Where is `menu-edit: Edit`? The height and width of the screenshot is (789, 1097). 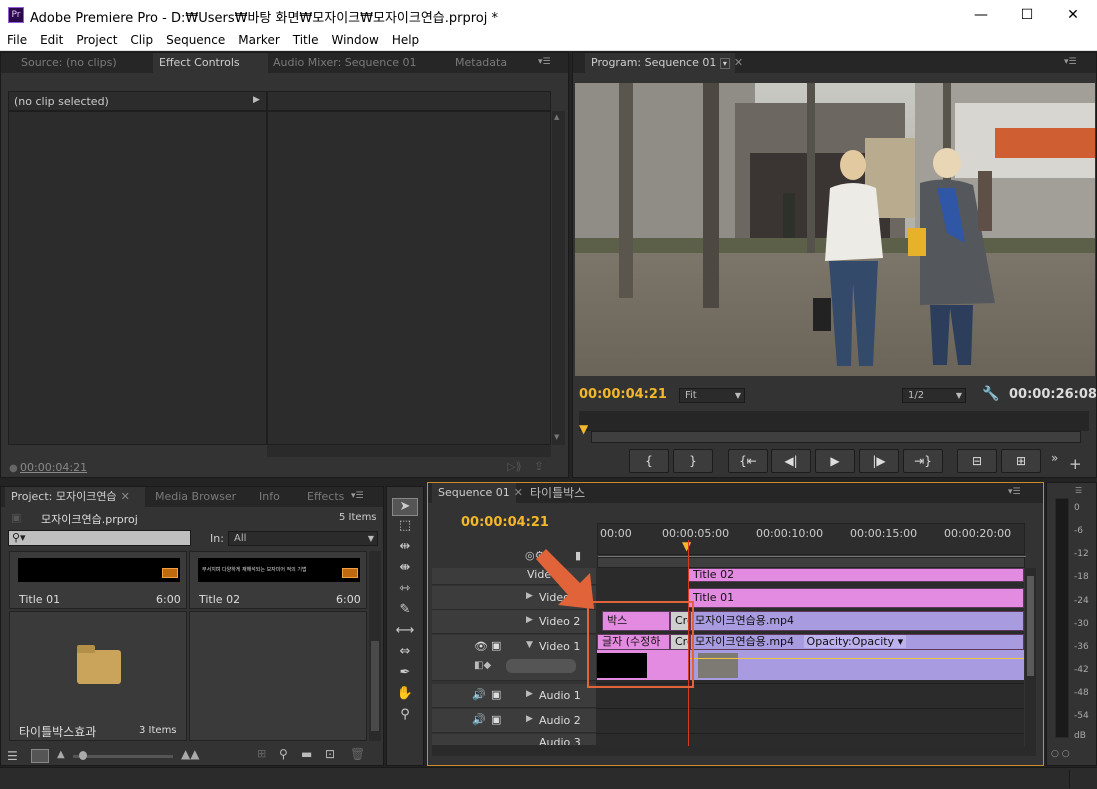
menu-edit: Edit is located at coordinates (51, 40).